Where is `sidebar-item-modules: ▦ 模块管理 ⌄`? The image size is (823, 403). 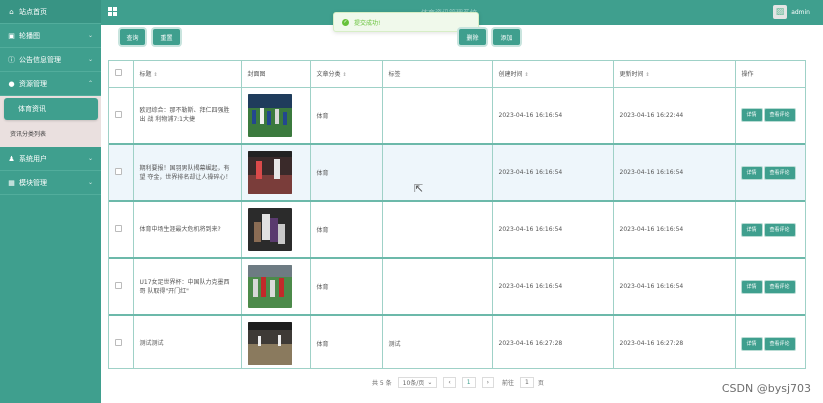 sidebar-item-modules: ▦ 模块管理 ⌄ is located at coordinates (50, 183).